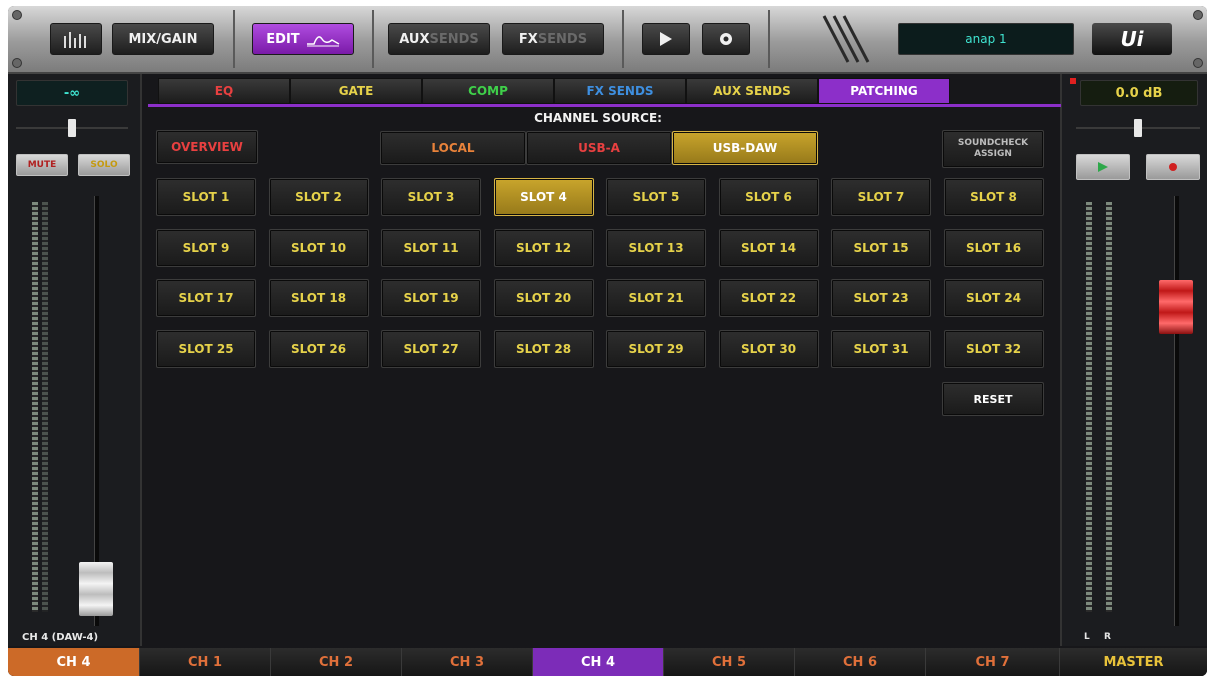 The image size is (1215, 681). I want to click on channel-button-7: CH 7, so click(993, 662).